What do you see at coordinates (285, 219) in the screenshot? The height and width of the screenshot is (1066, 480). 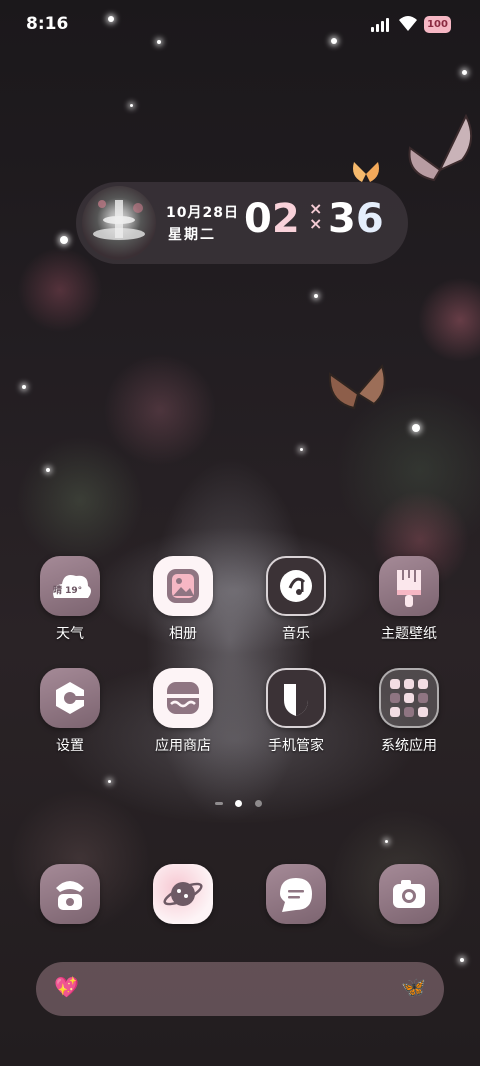 I see `hour-digit-2: 2` at bounding box center [285, 219].